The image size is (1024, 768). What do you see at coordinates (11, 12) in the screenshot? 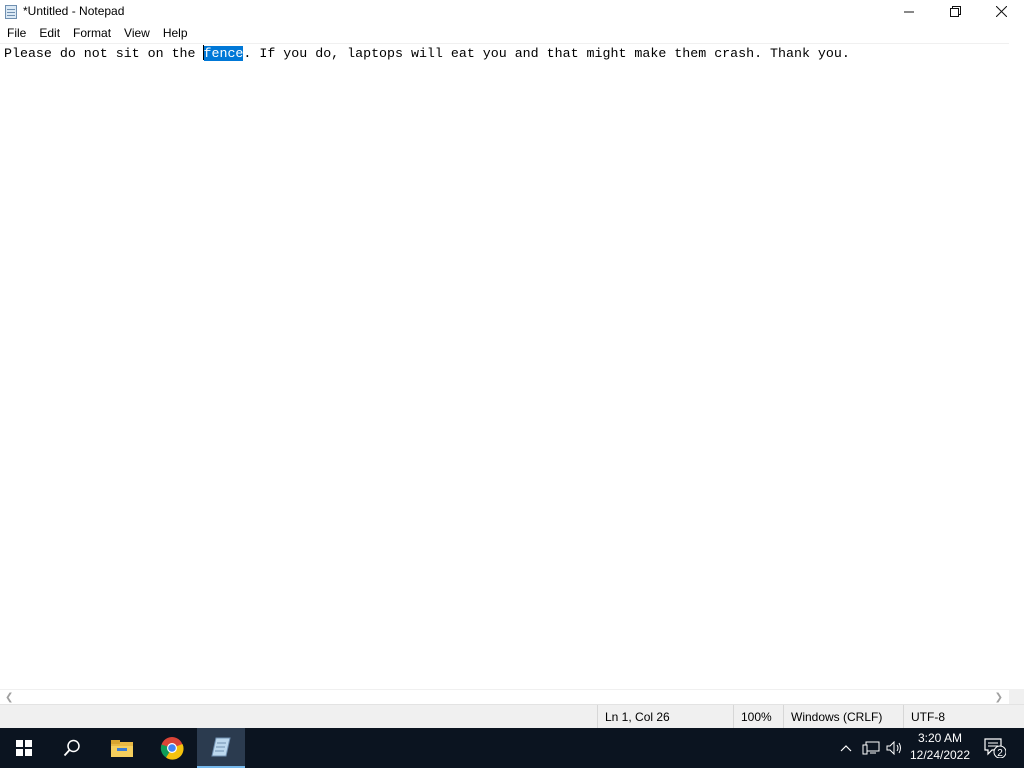
I see `notepad-app-icon` at bounding box center [11, 12].